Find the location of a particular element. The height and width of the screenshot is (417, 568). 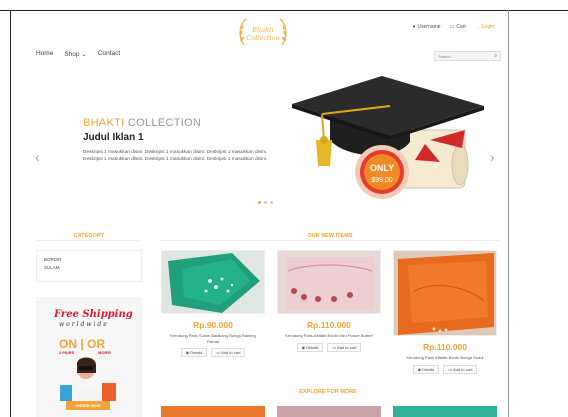

user-nav: ● Username ▭ Cart → Login is located at coordinates (453, 27).